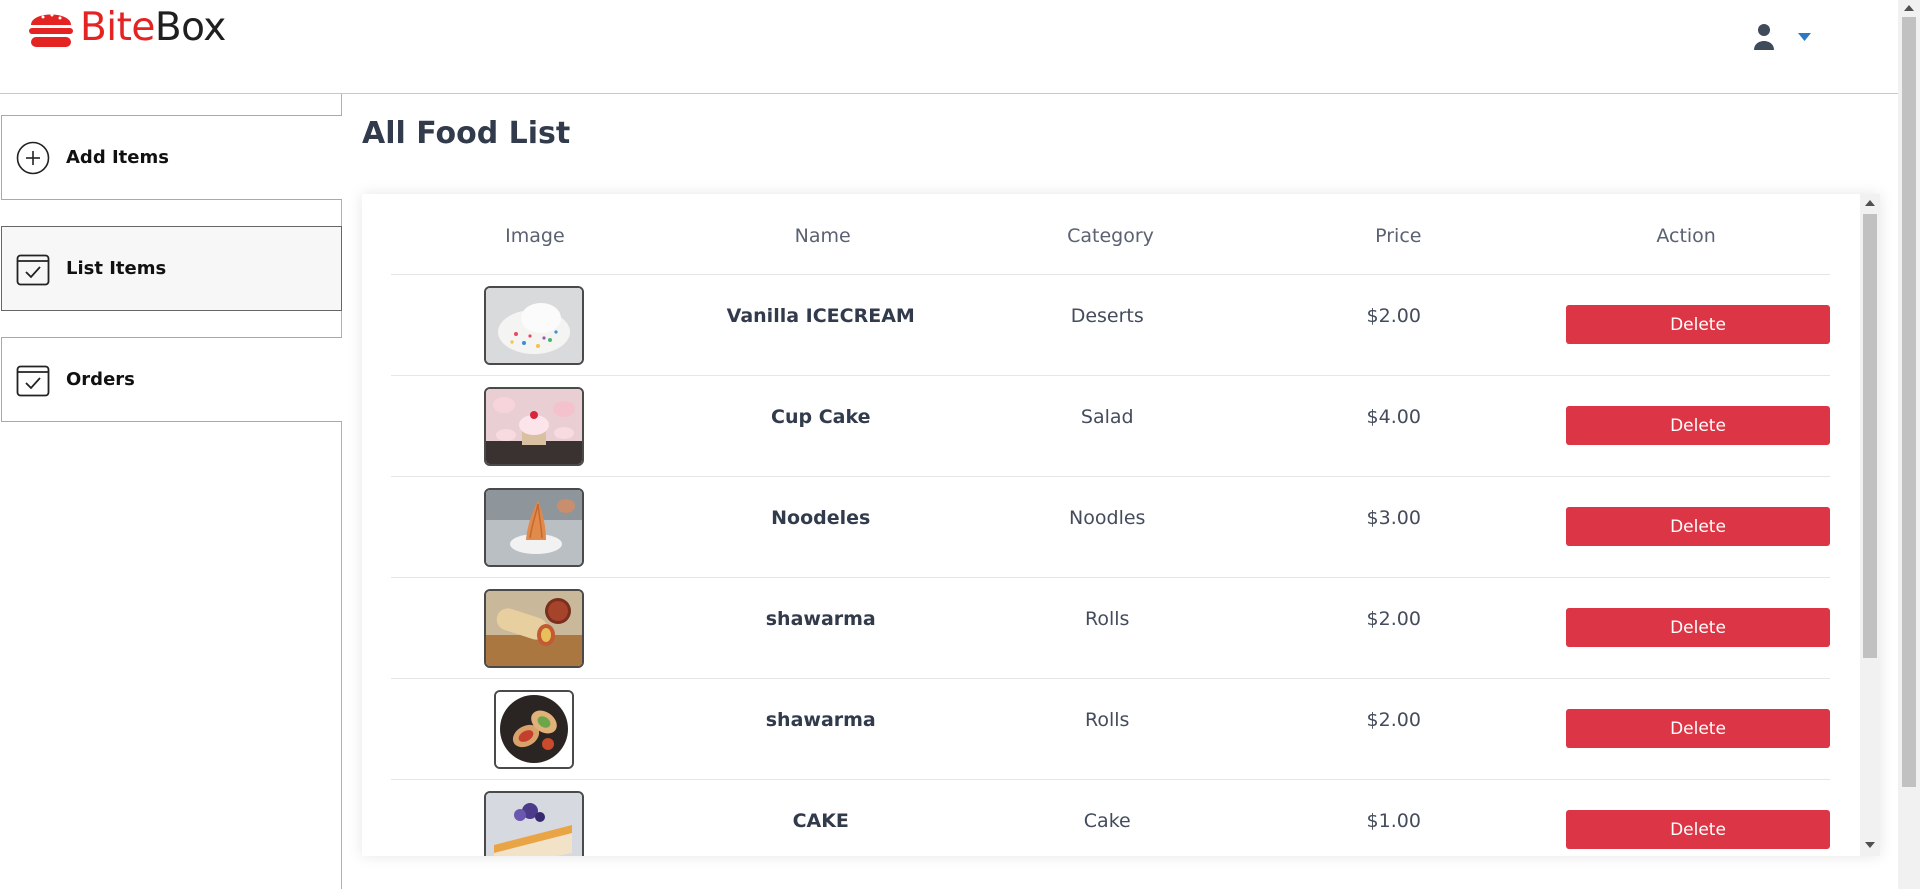 Image resolution: width=1920 pixels, height=889 pixels. I want to click on burger-icon, so click(51, 30).